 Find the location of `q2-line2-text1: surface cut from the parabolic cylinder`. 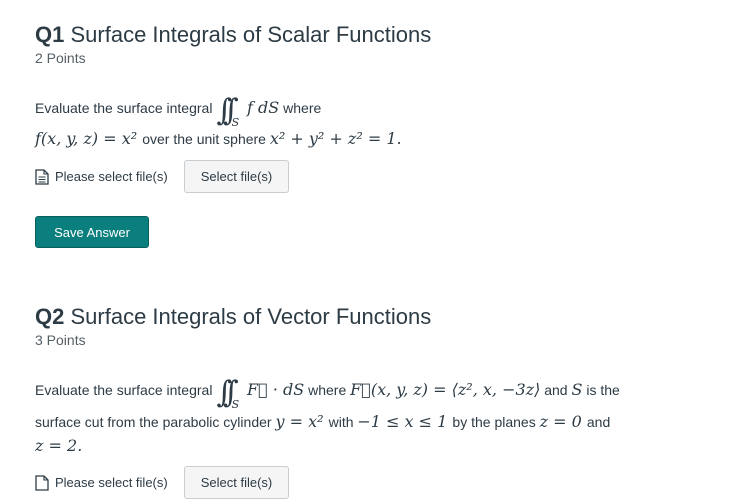

q2-line2-text1: surface cut from the parabolic cylinder is located at coordinates (153, 422).